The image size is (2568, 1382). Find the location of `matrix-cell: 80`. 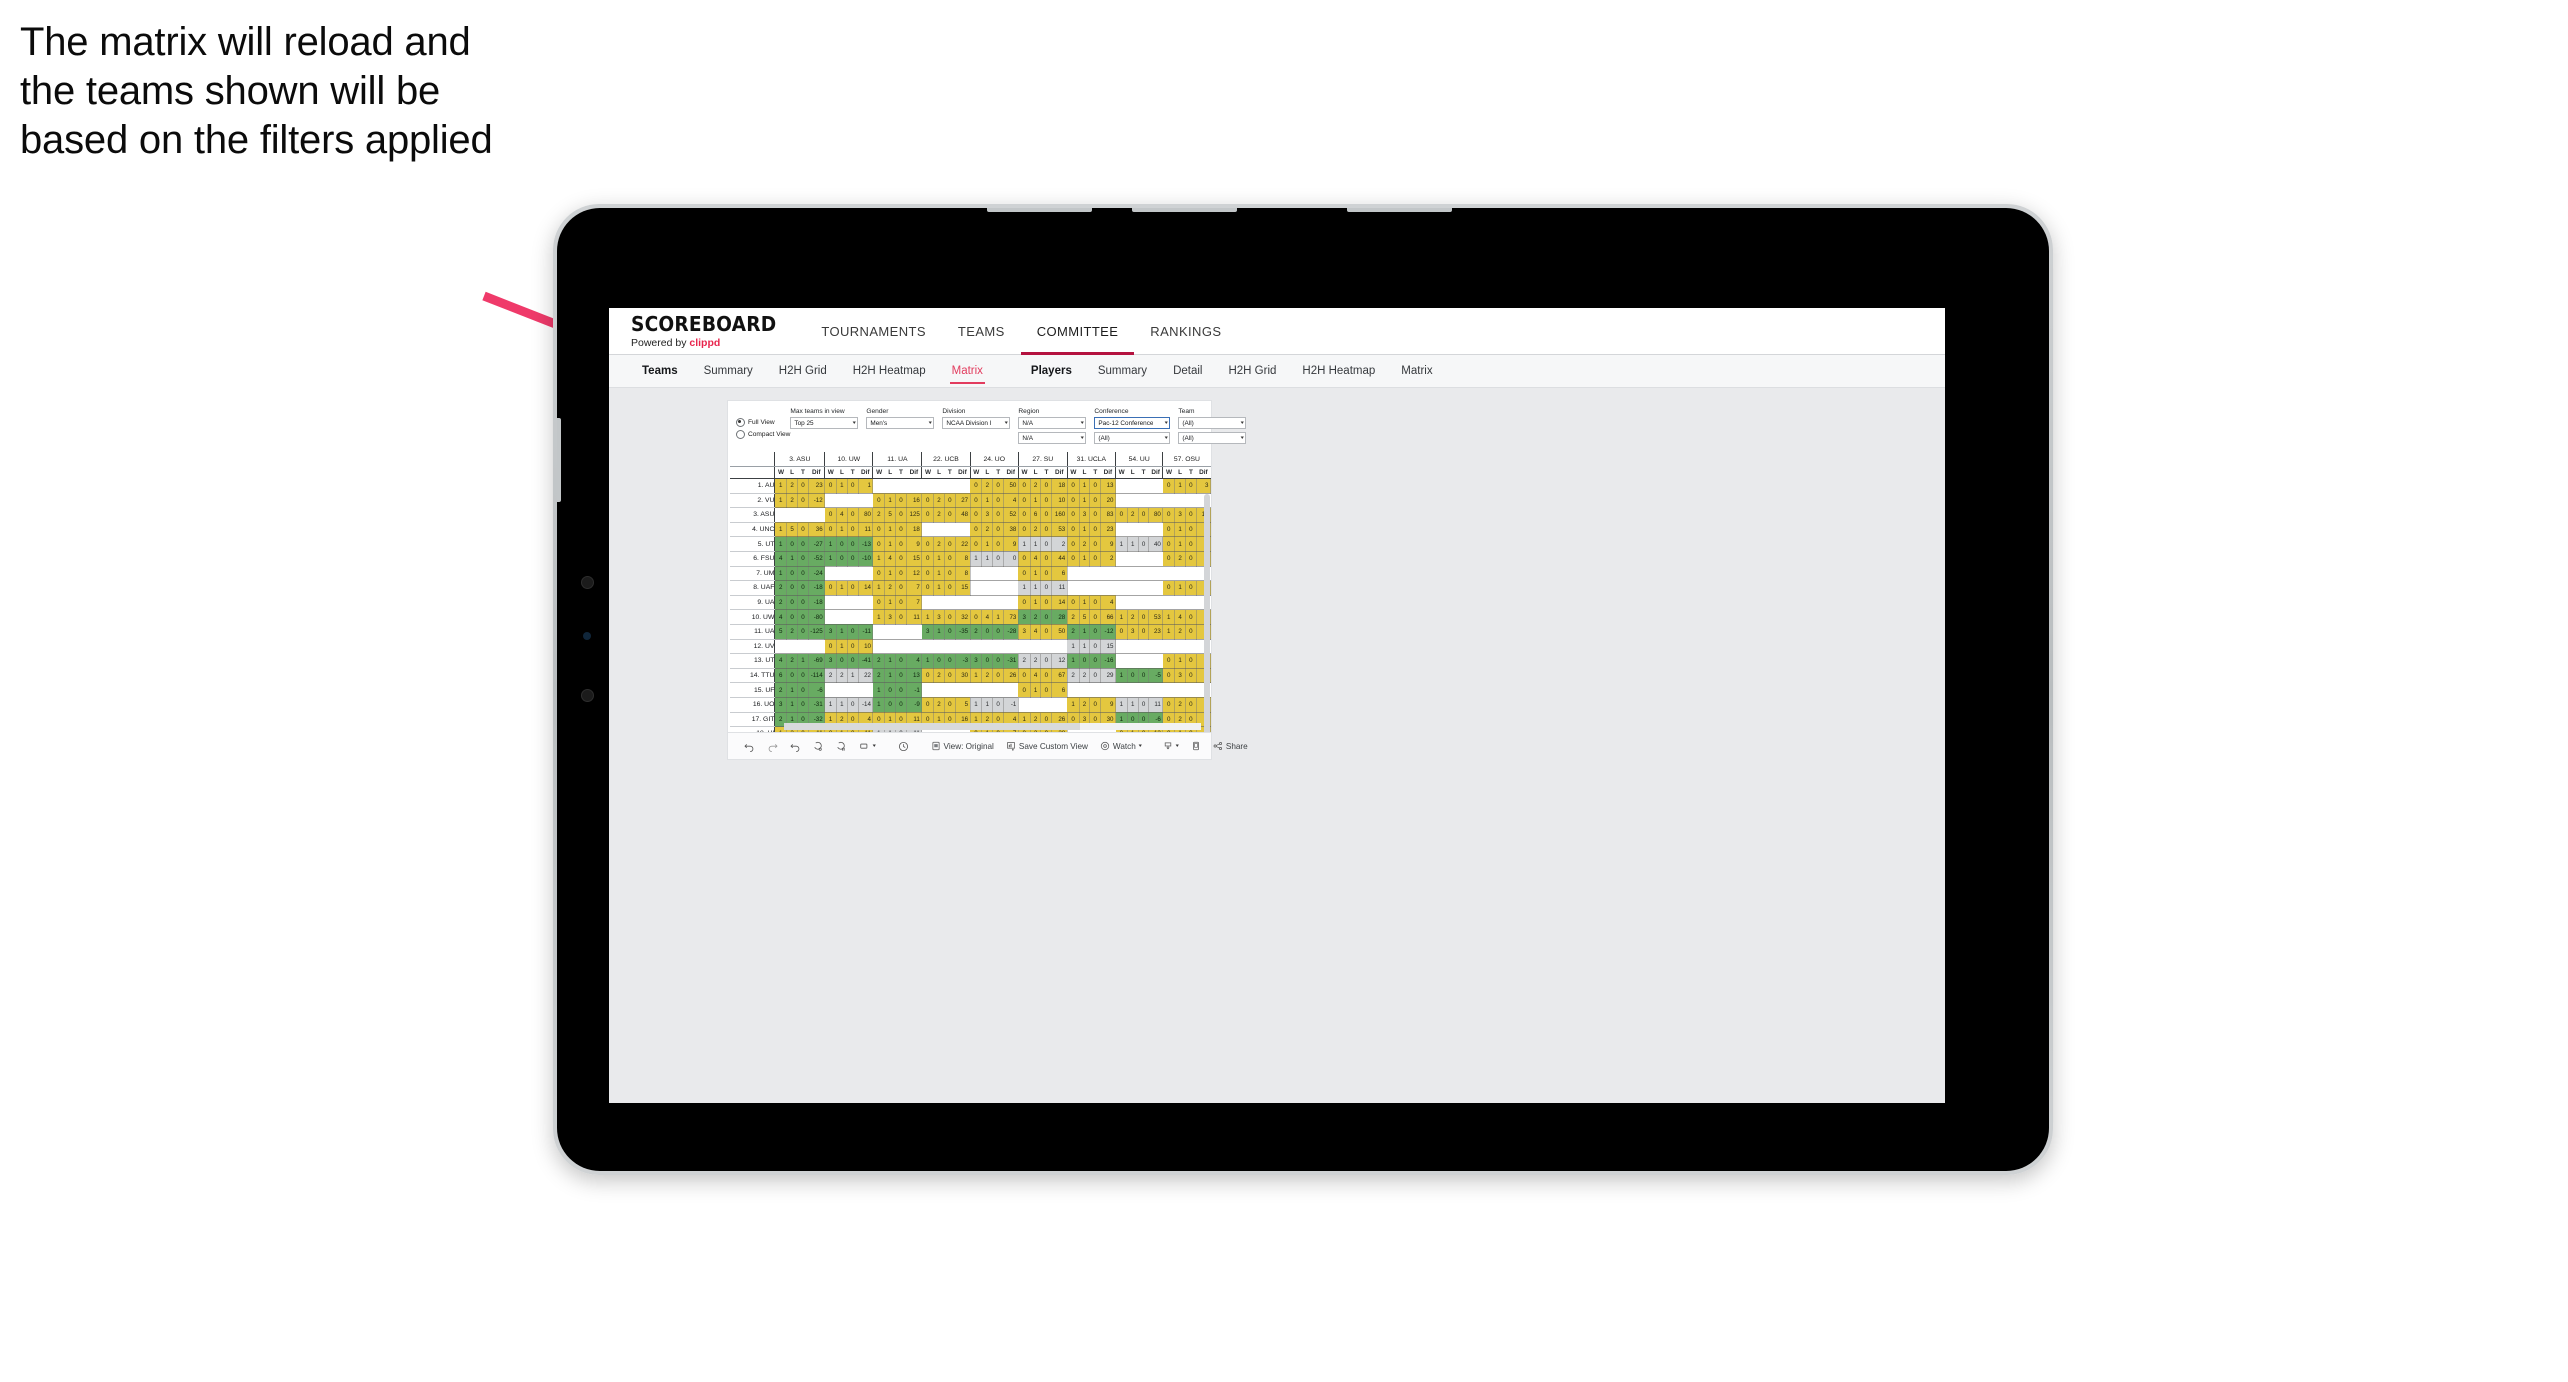

matrix-cell: 80 is located at coordinates (866, 515).